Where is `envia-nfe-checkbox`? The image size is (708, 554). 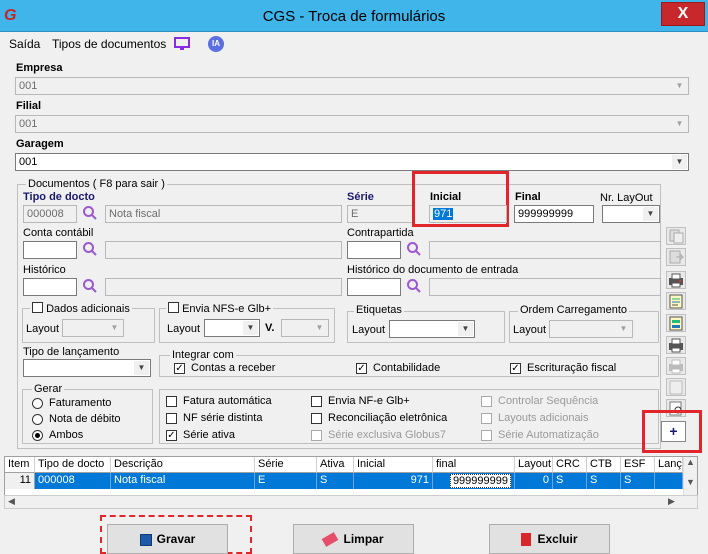 envia-nfe-checkbox is located at coordinates (316, 401).